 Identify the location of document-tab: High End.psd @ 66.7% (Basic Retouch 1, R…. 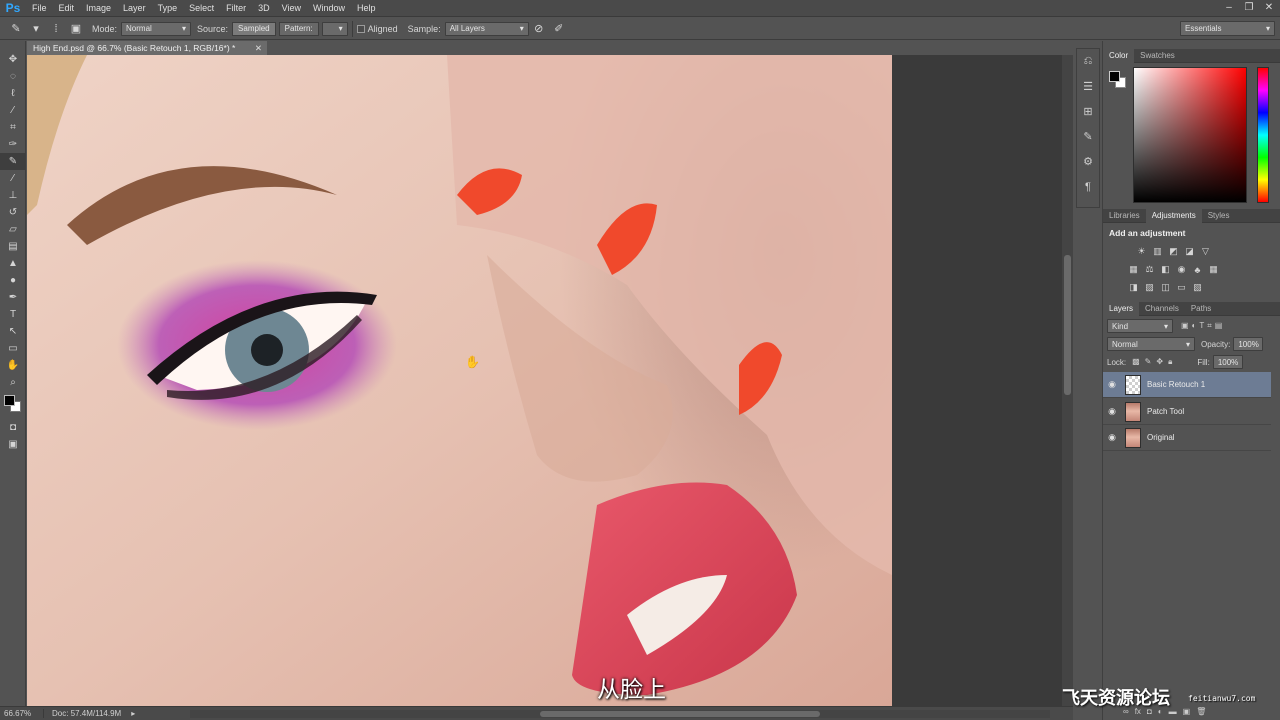
(147, 48).